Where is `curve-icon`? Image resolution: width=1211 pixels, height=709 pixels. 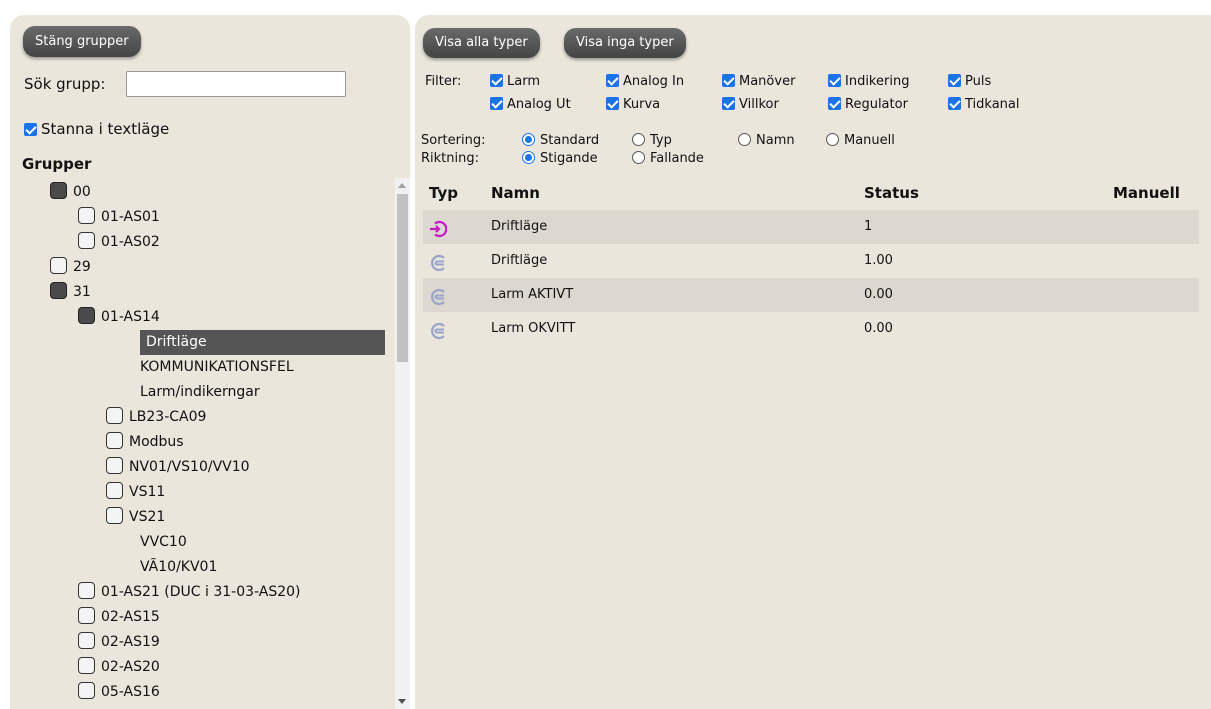 curve-icon is located at coordinates (438, 296).